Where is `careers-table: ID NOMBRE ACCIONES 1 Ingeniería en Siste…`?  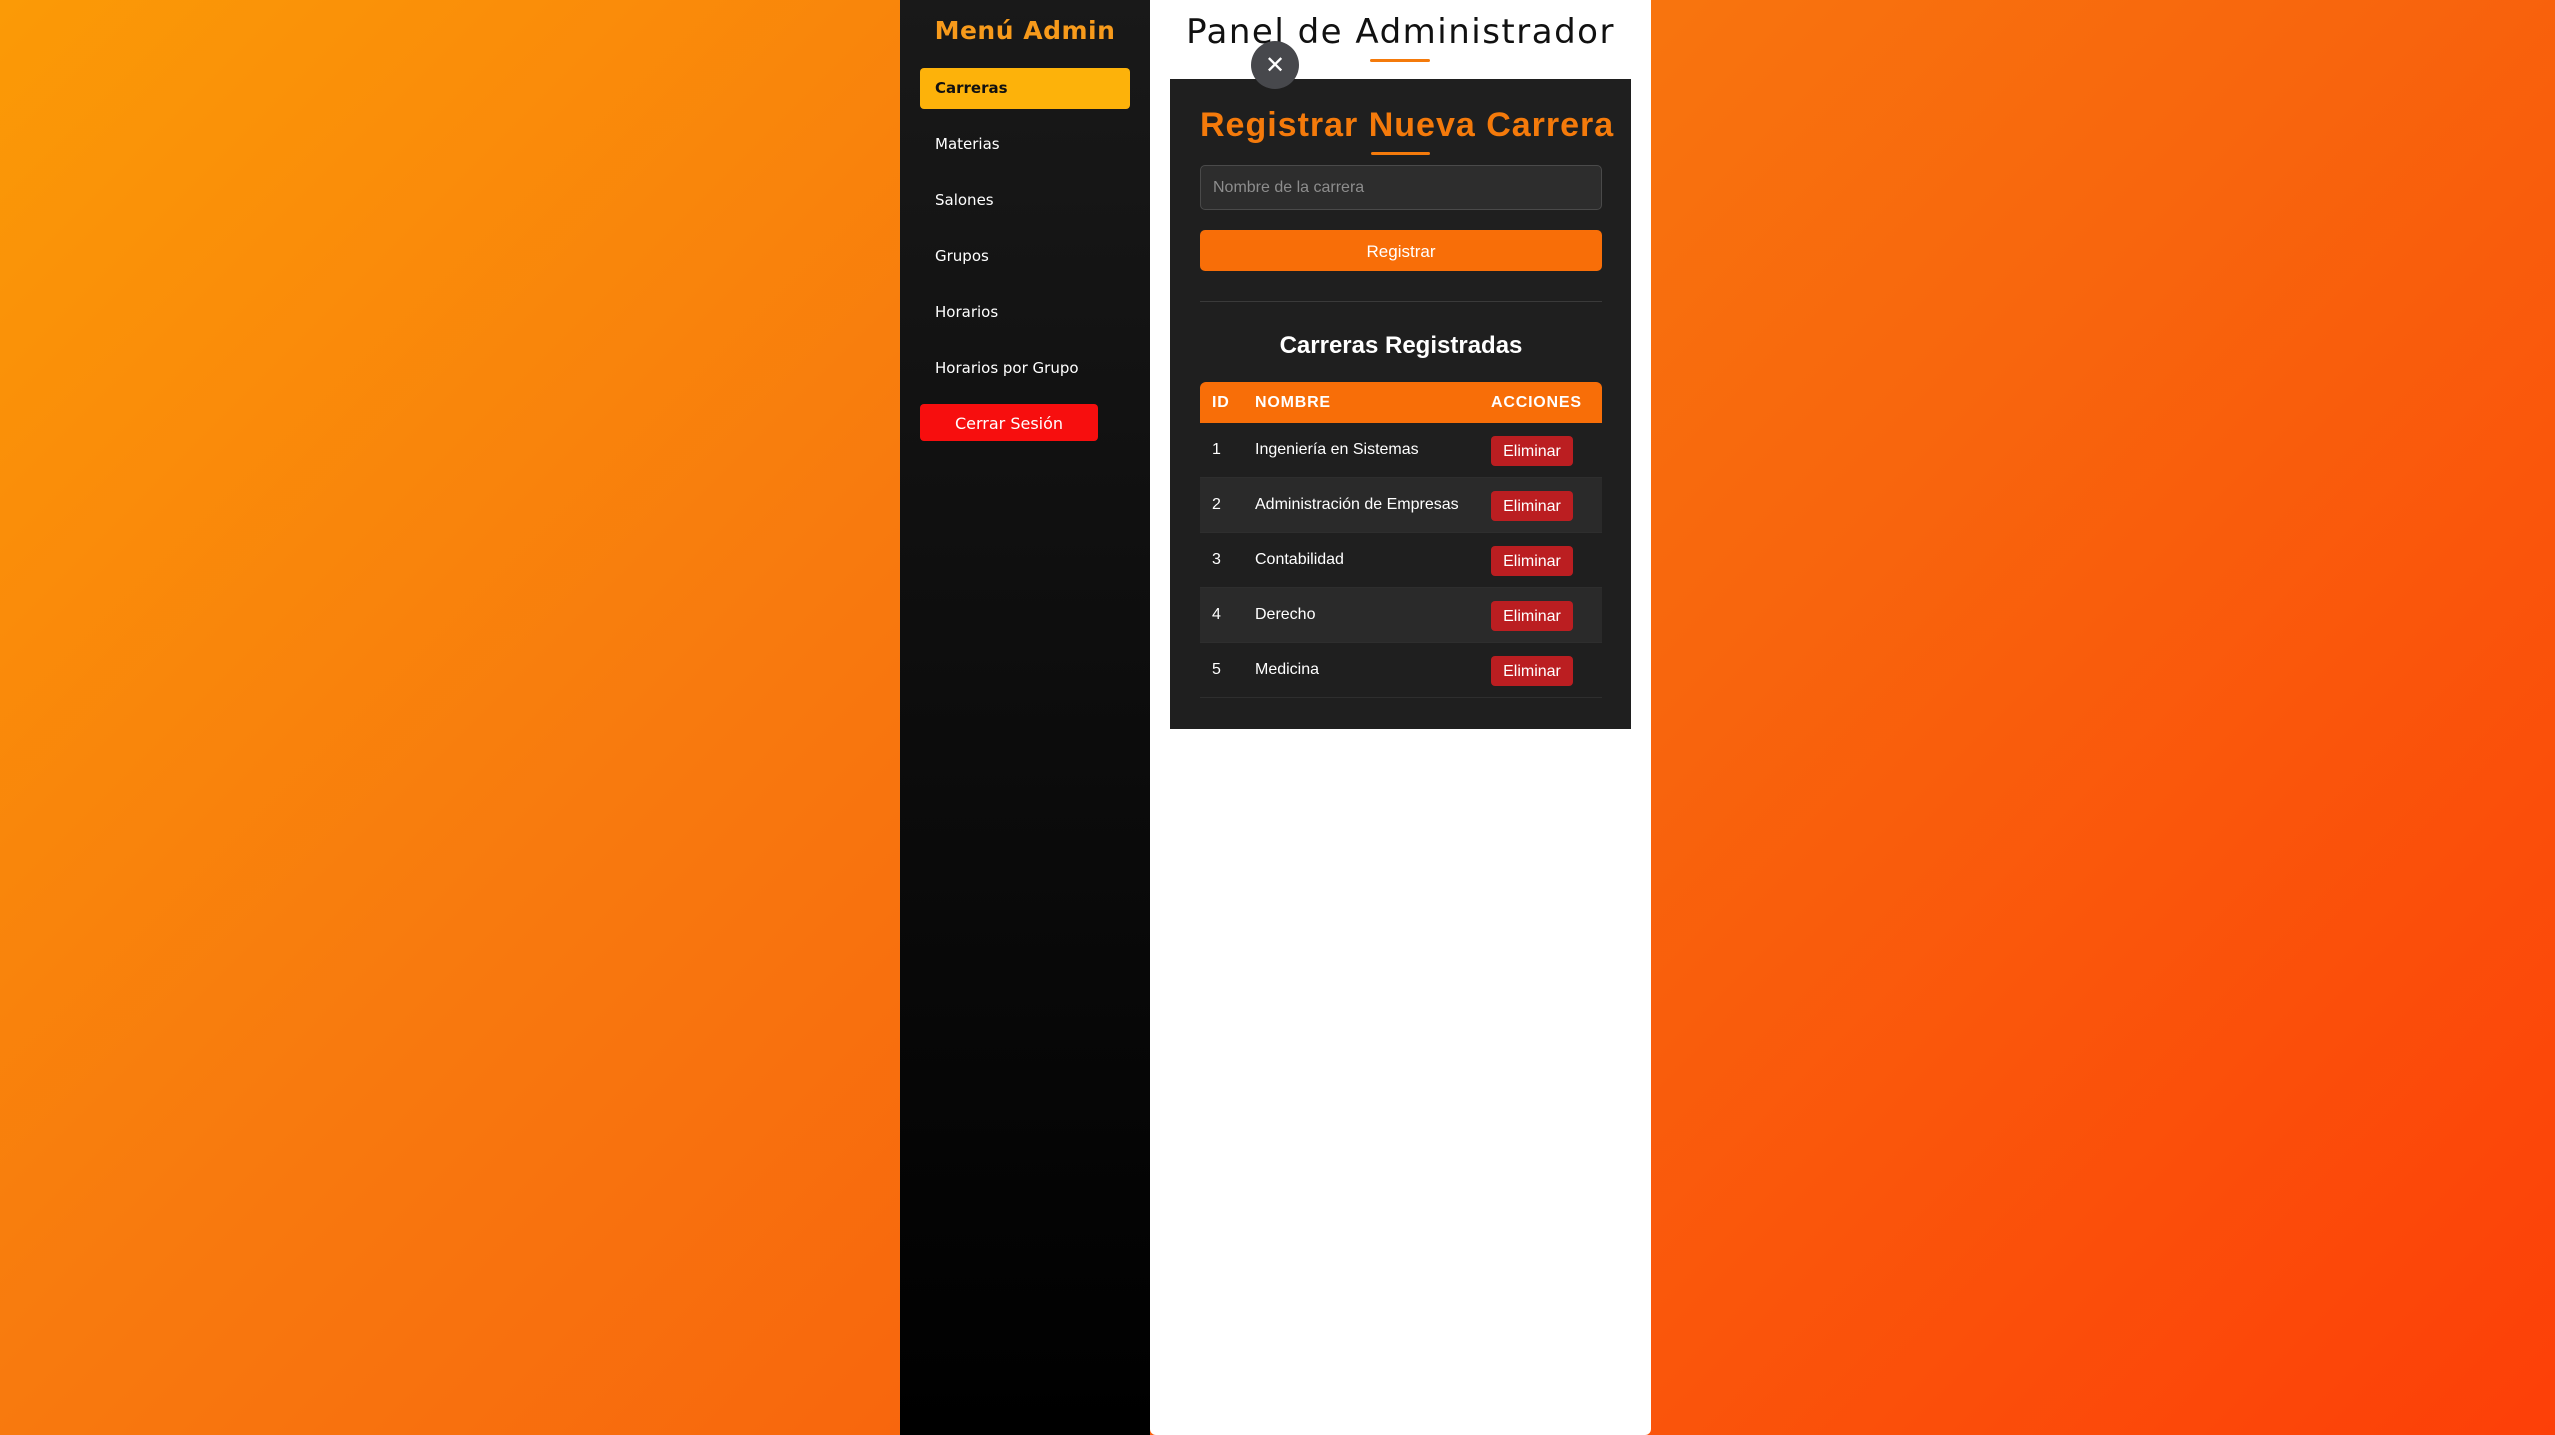 careers-table: ID NOMBRE ACCIONES 1 Ingeniería en Siste… is located at coordinates (1401, 540).